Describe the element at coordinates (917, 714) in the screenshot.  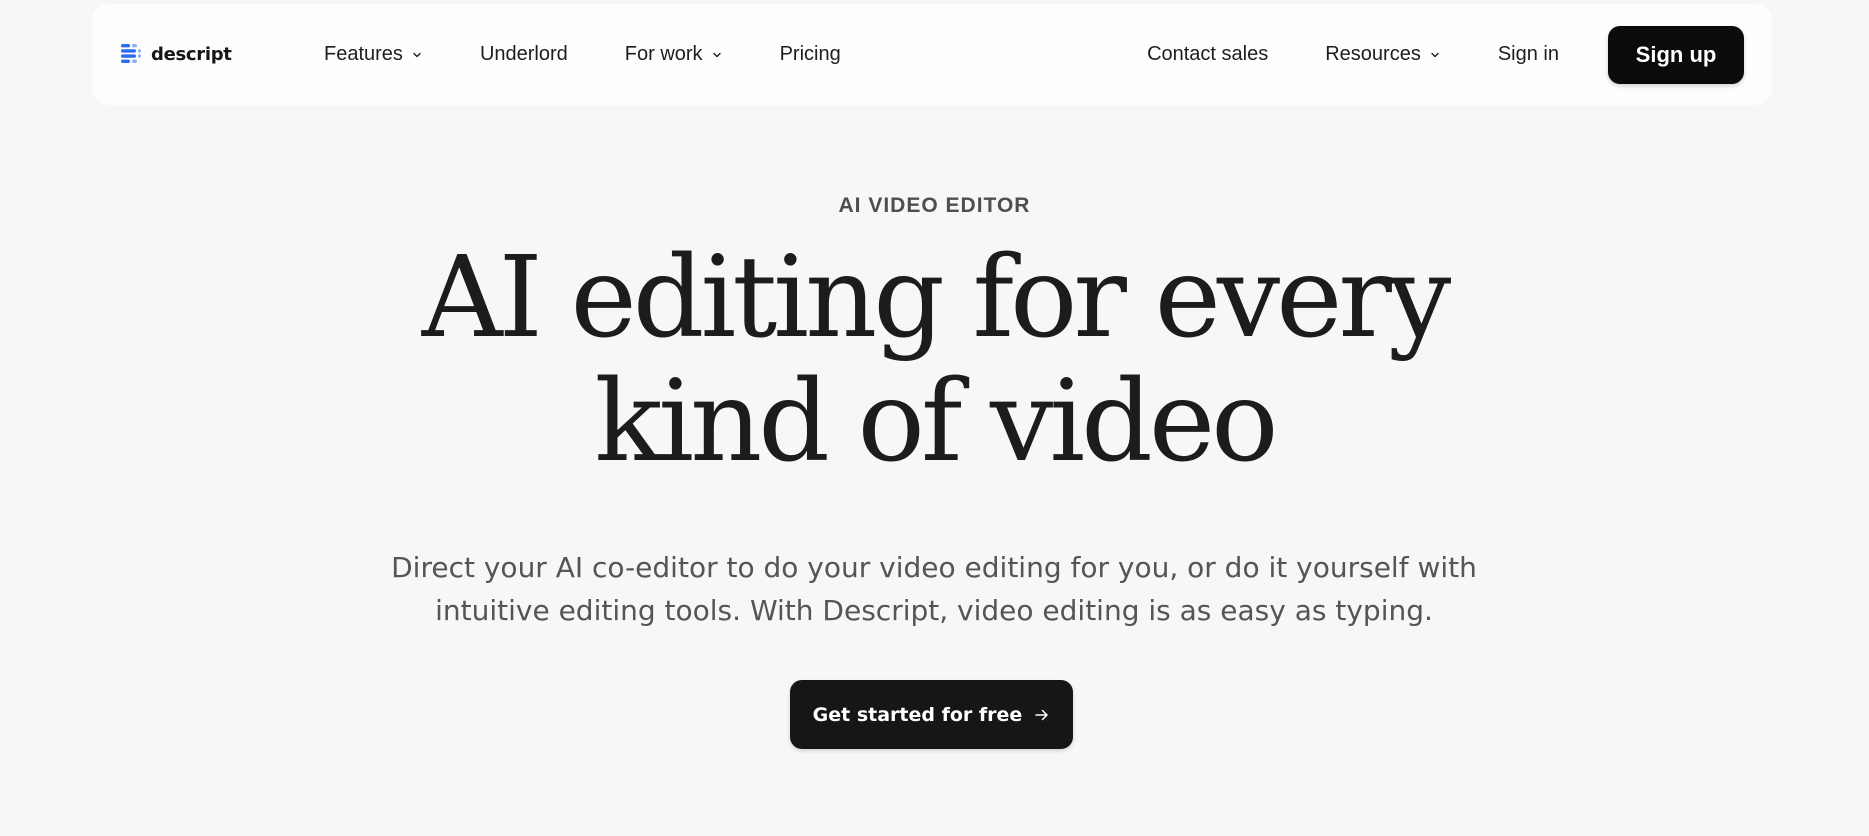
I see `get-started-label: Get started for free` at that location.